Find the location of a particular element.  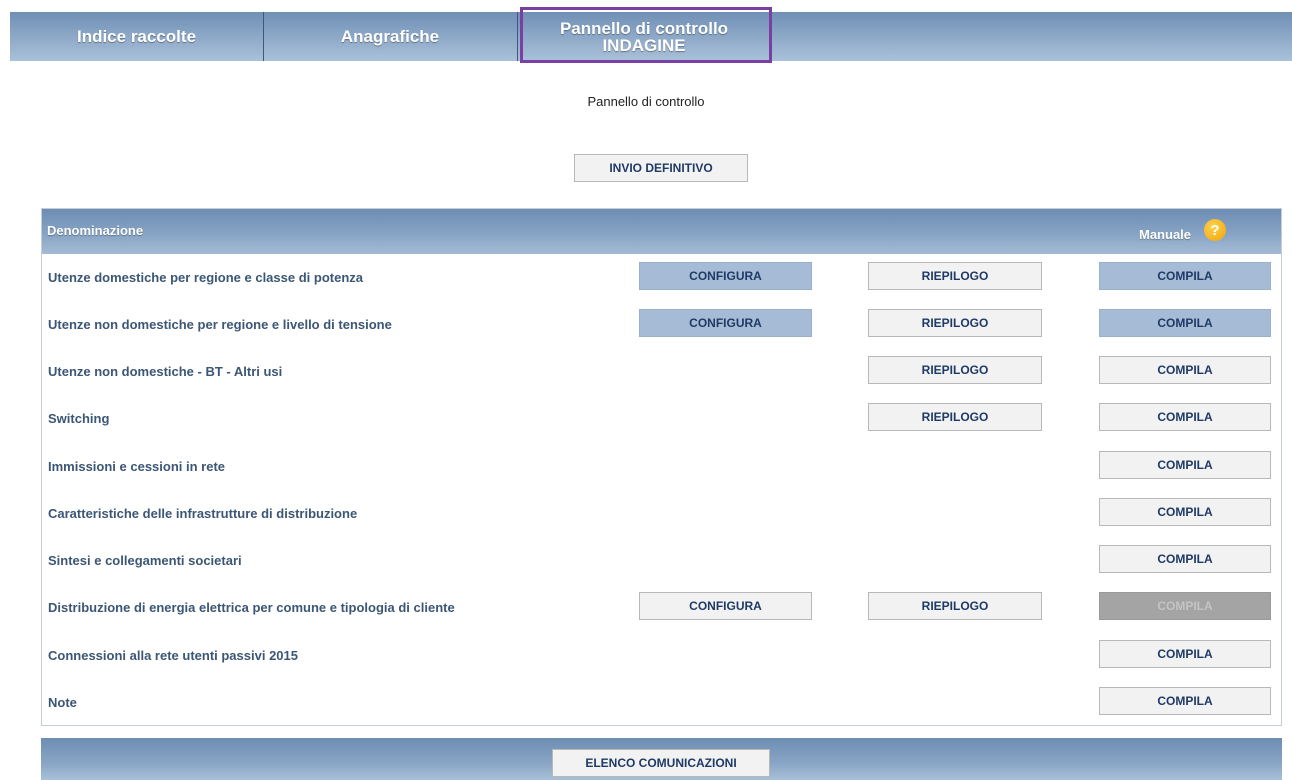

row-label: Note is located at coordinates (62, 702).